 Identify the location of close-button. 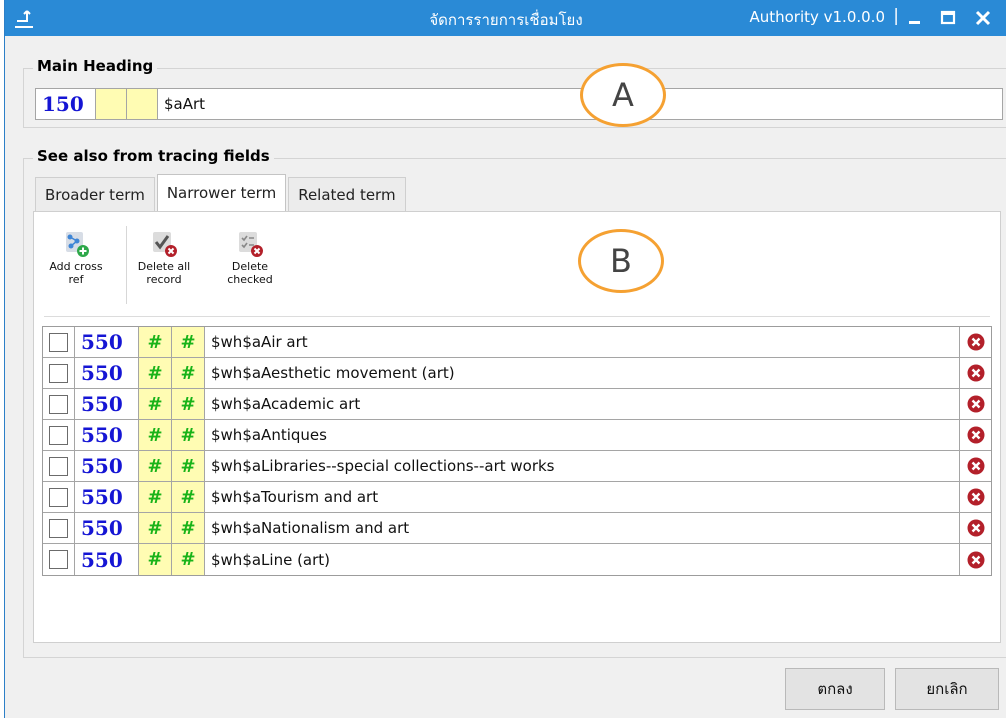
(983, 18).